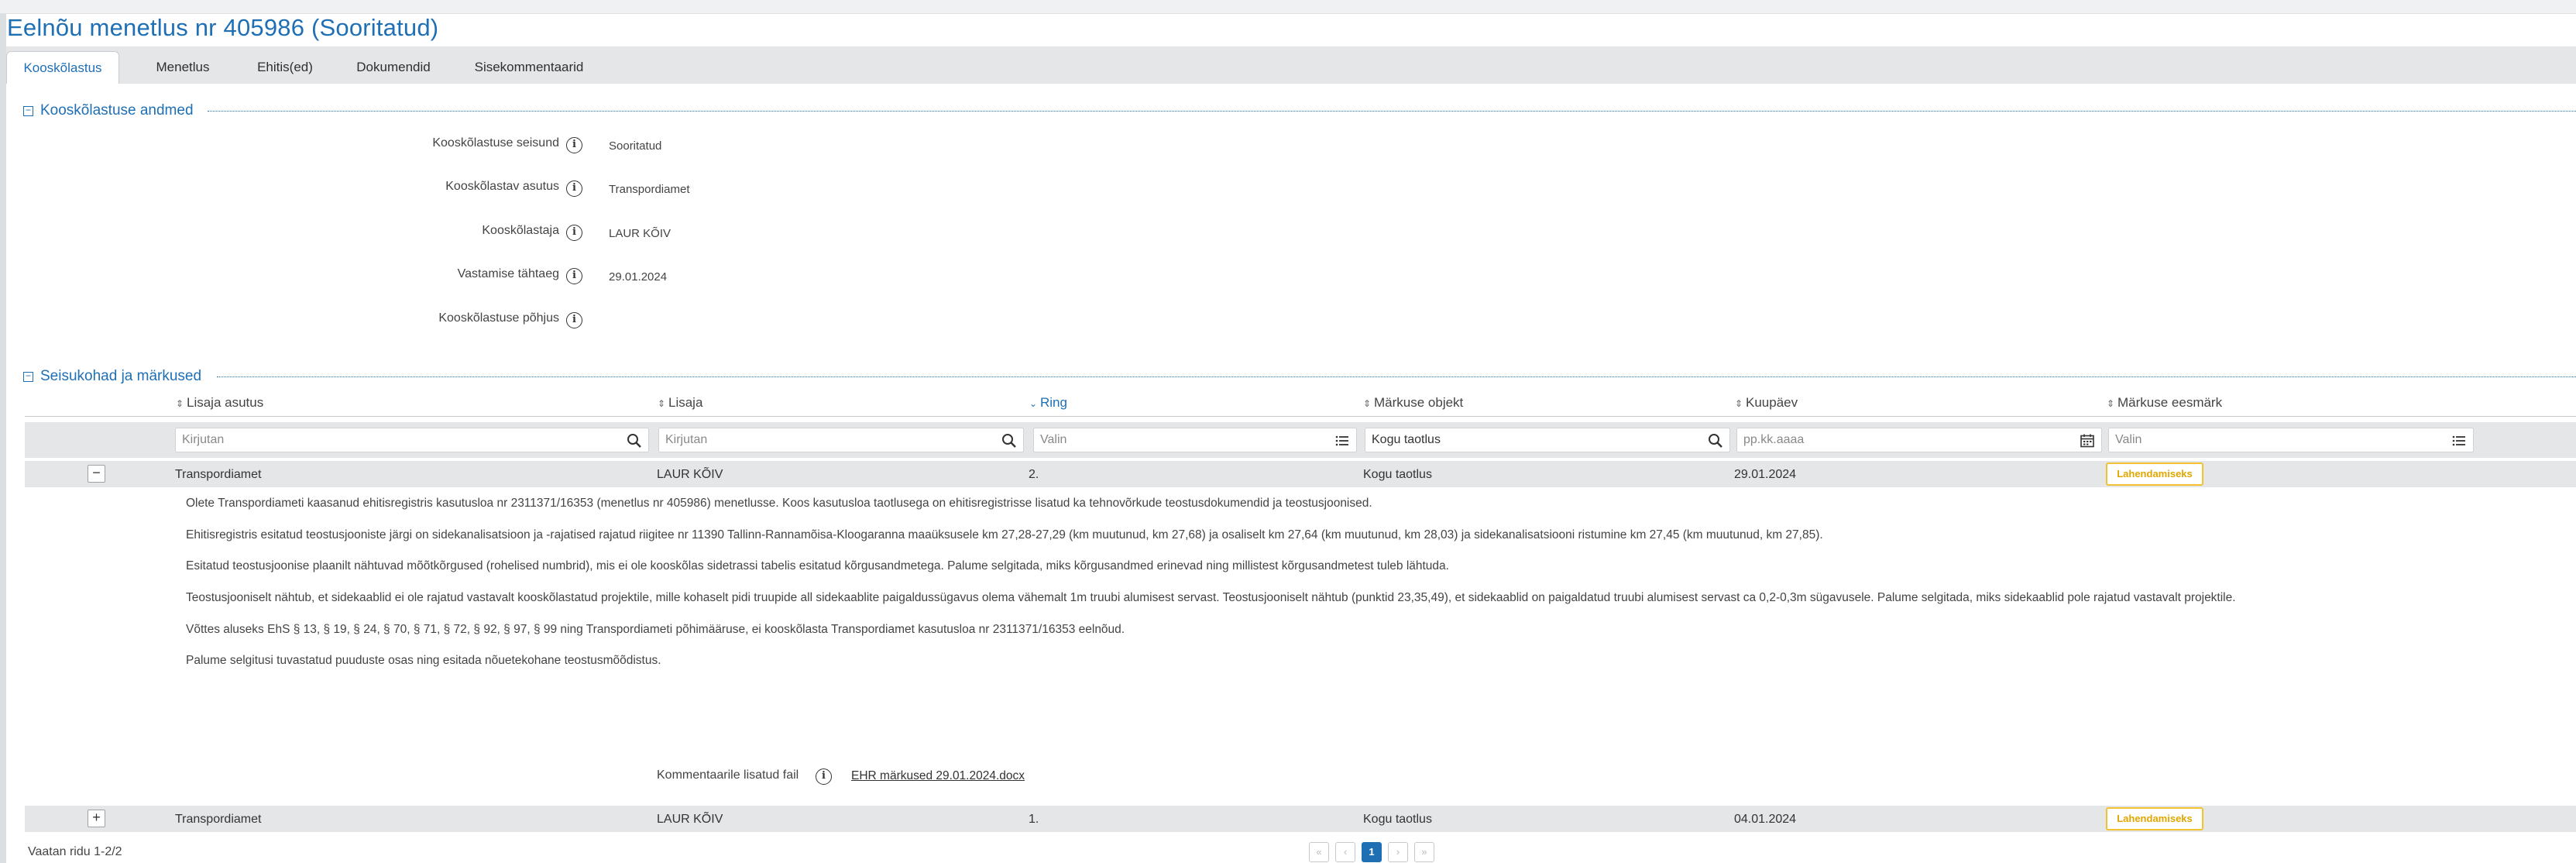 The width and height of the screenshot is (2576, 863). Describe the element at coordinates (635, 146) in the screenshot. I see `field-value-seisund: Sooritatud` at that location.